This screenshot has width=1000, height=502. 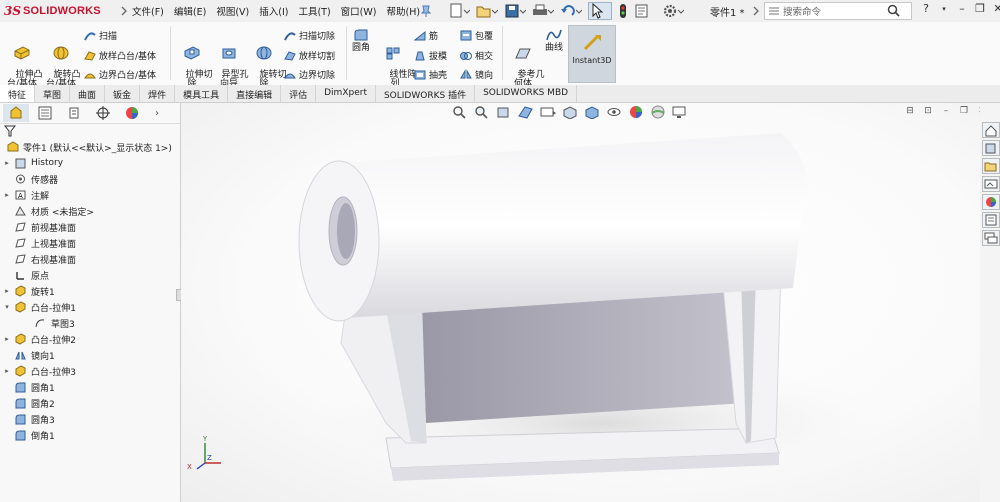 I want to click on help-icon: ?, so click(x=926, y=8).